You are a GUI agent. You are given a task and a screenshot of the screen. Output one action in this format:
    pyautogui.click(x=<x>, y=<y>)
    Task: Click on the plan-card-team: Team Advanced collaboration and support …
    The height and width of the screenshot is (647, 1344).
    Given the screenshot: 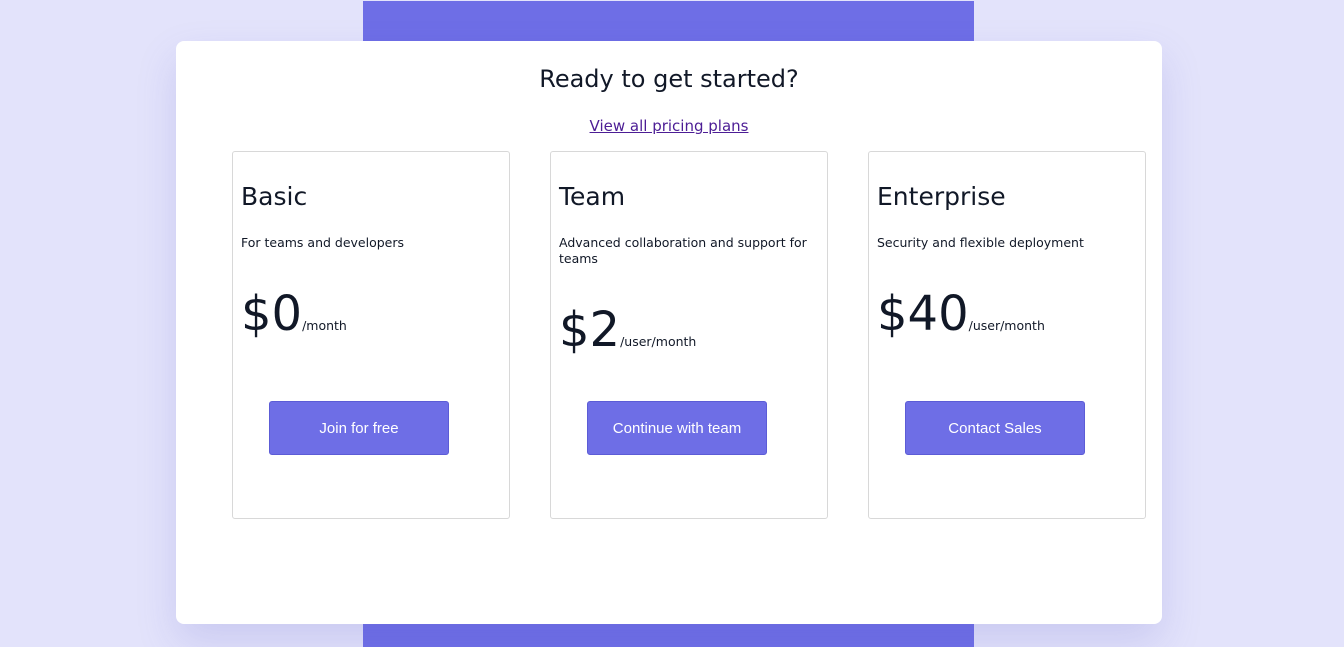 What is the action you would take?
    pyautogui.click(x=689, y=335)
    